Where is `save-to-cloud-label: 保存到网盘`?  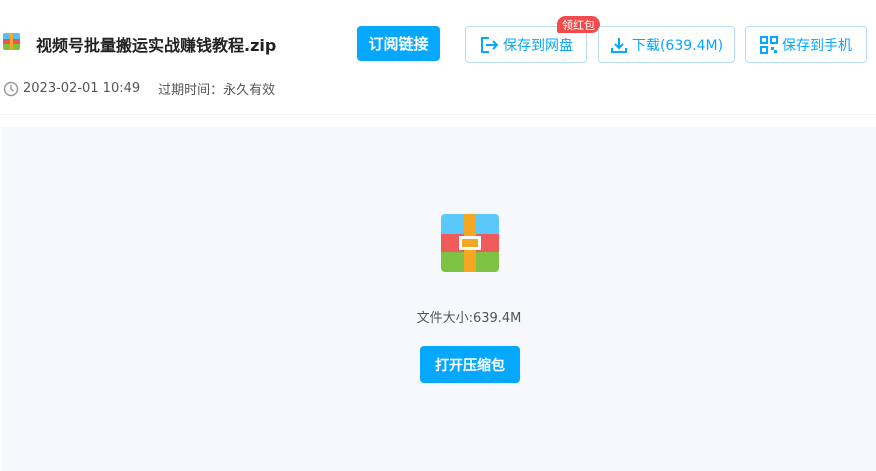 save-to-cloud-label: 保存到网盘 is located at coordinates (538, 45).